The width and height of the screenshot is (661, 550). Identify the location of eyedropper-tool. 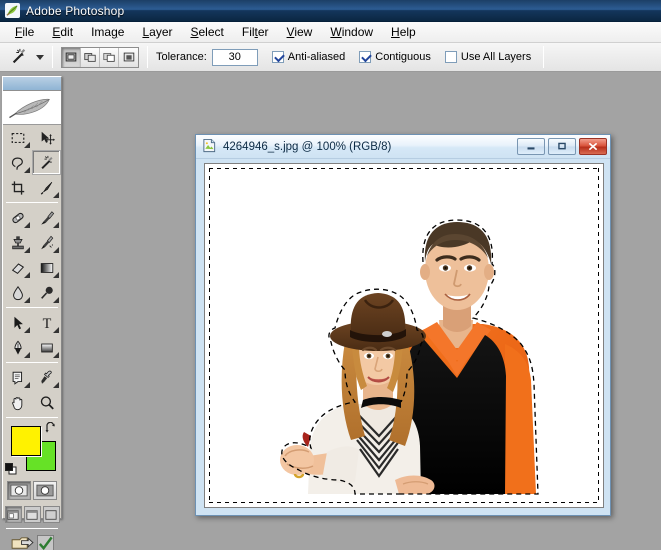
(46, 377).